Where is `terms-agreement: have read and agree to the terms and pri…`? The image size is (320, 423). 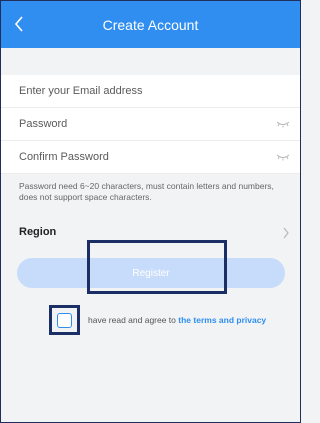 terms-agreement: have read and agree to the terms and pri… is located at coordinates (169, 320).